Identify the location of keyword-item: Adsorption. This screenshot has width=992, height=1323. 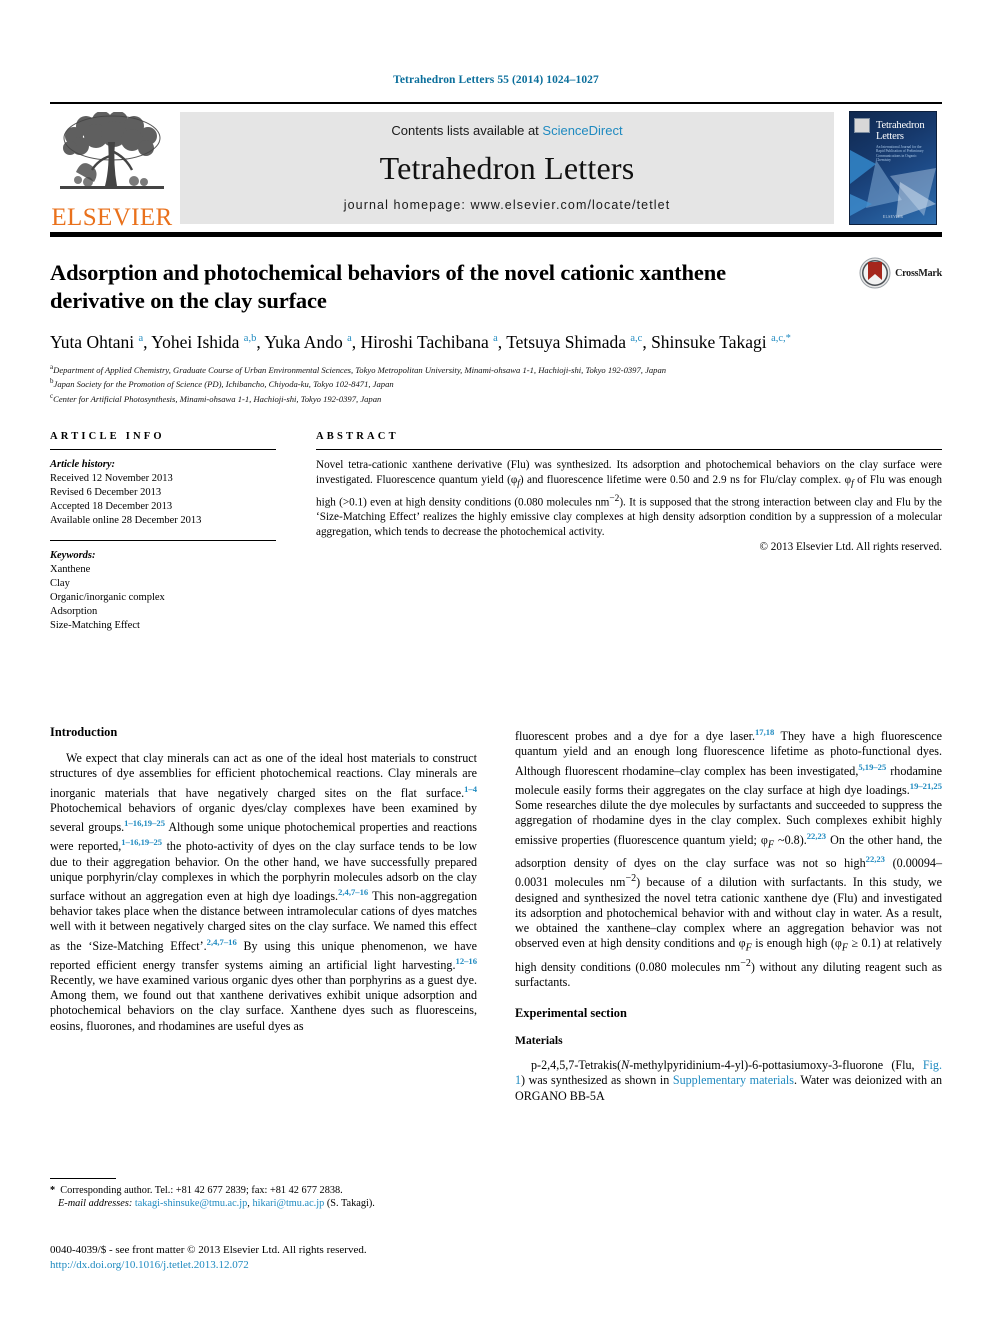
(74, 612).